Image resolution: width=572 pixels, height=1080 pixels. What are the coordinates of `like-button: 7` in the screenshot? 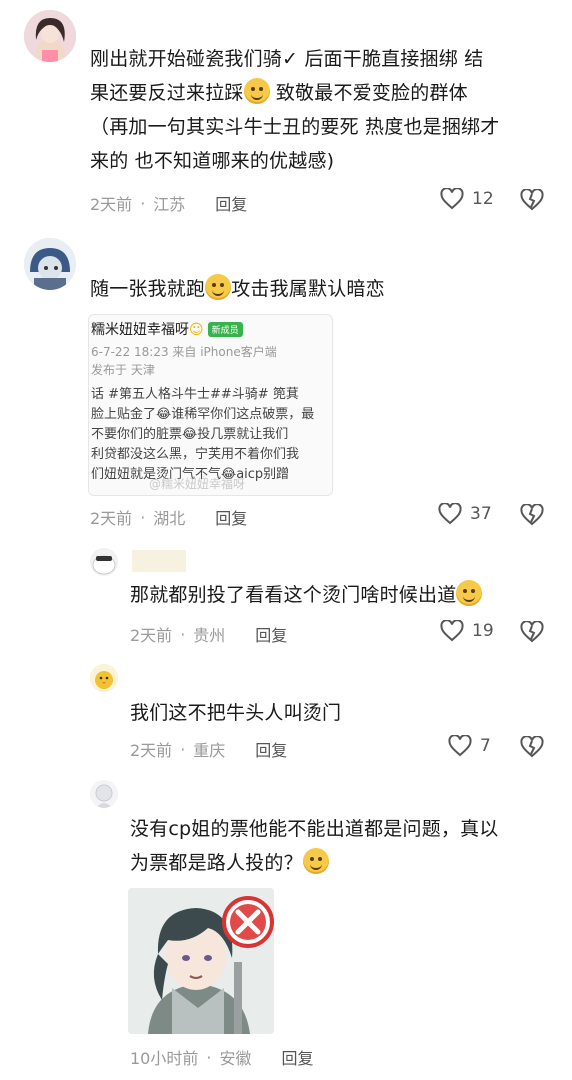 It's located at (469, 746).